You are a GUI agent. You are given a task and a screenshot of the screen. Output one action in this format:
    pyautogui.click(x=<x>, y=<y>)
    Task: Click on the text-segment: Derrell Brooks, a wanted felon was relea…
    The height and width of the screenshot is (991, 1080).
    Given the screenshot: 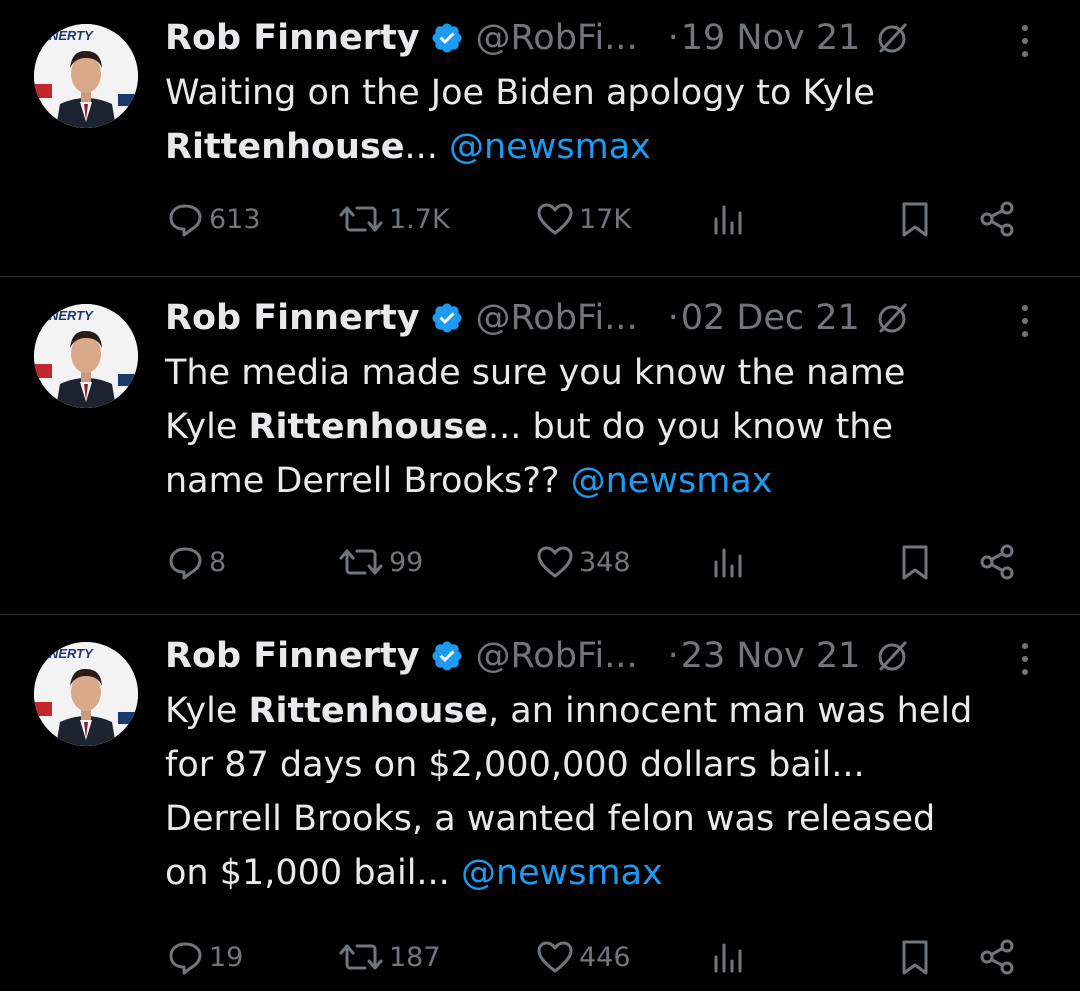 What is the action you would take?
    pyautogui.click(x=550, y=819)
    